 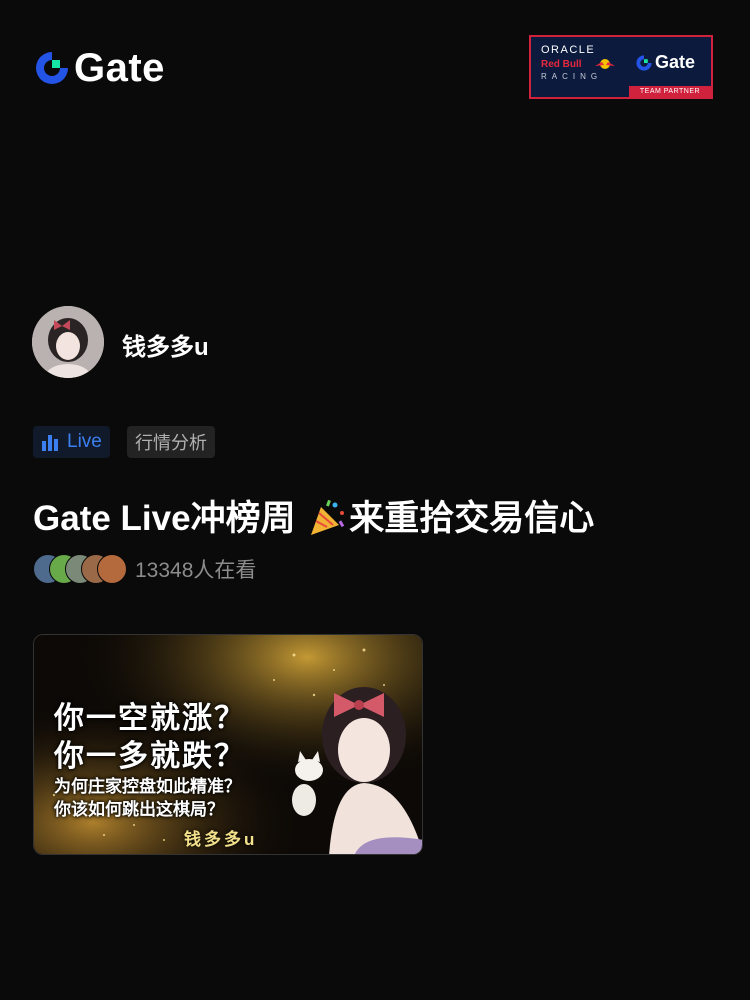 What do you see at coordinates (150, 756) in the screenshot?
I see `thumbnail-line-2: 你一多就跌？` at bounding box center [150, 756].